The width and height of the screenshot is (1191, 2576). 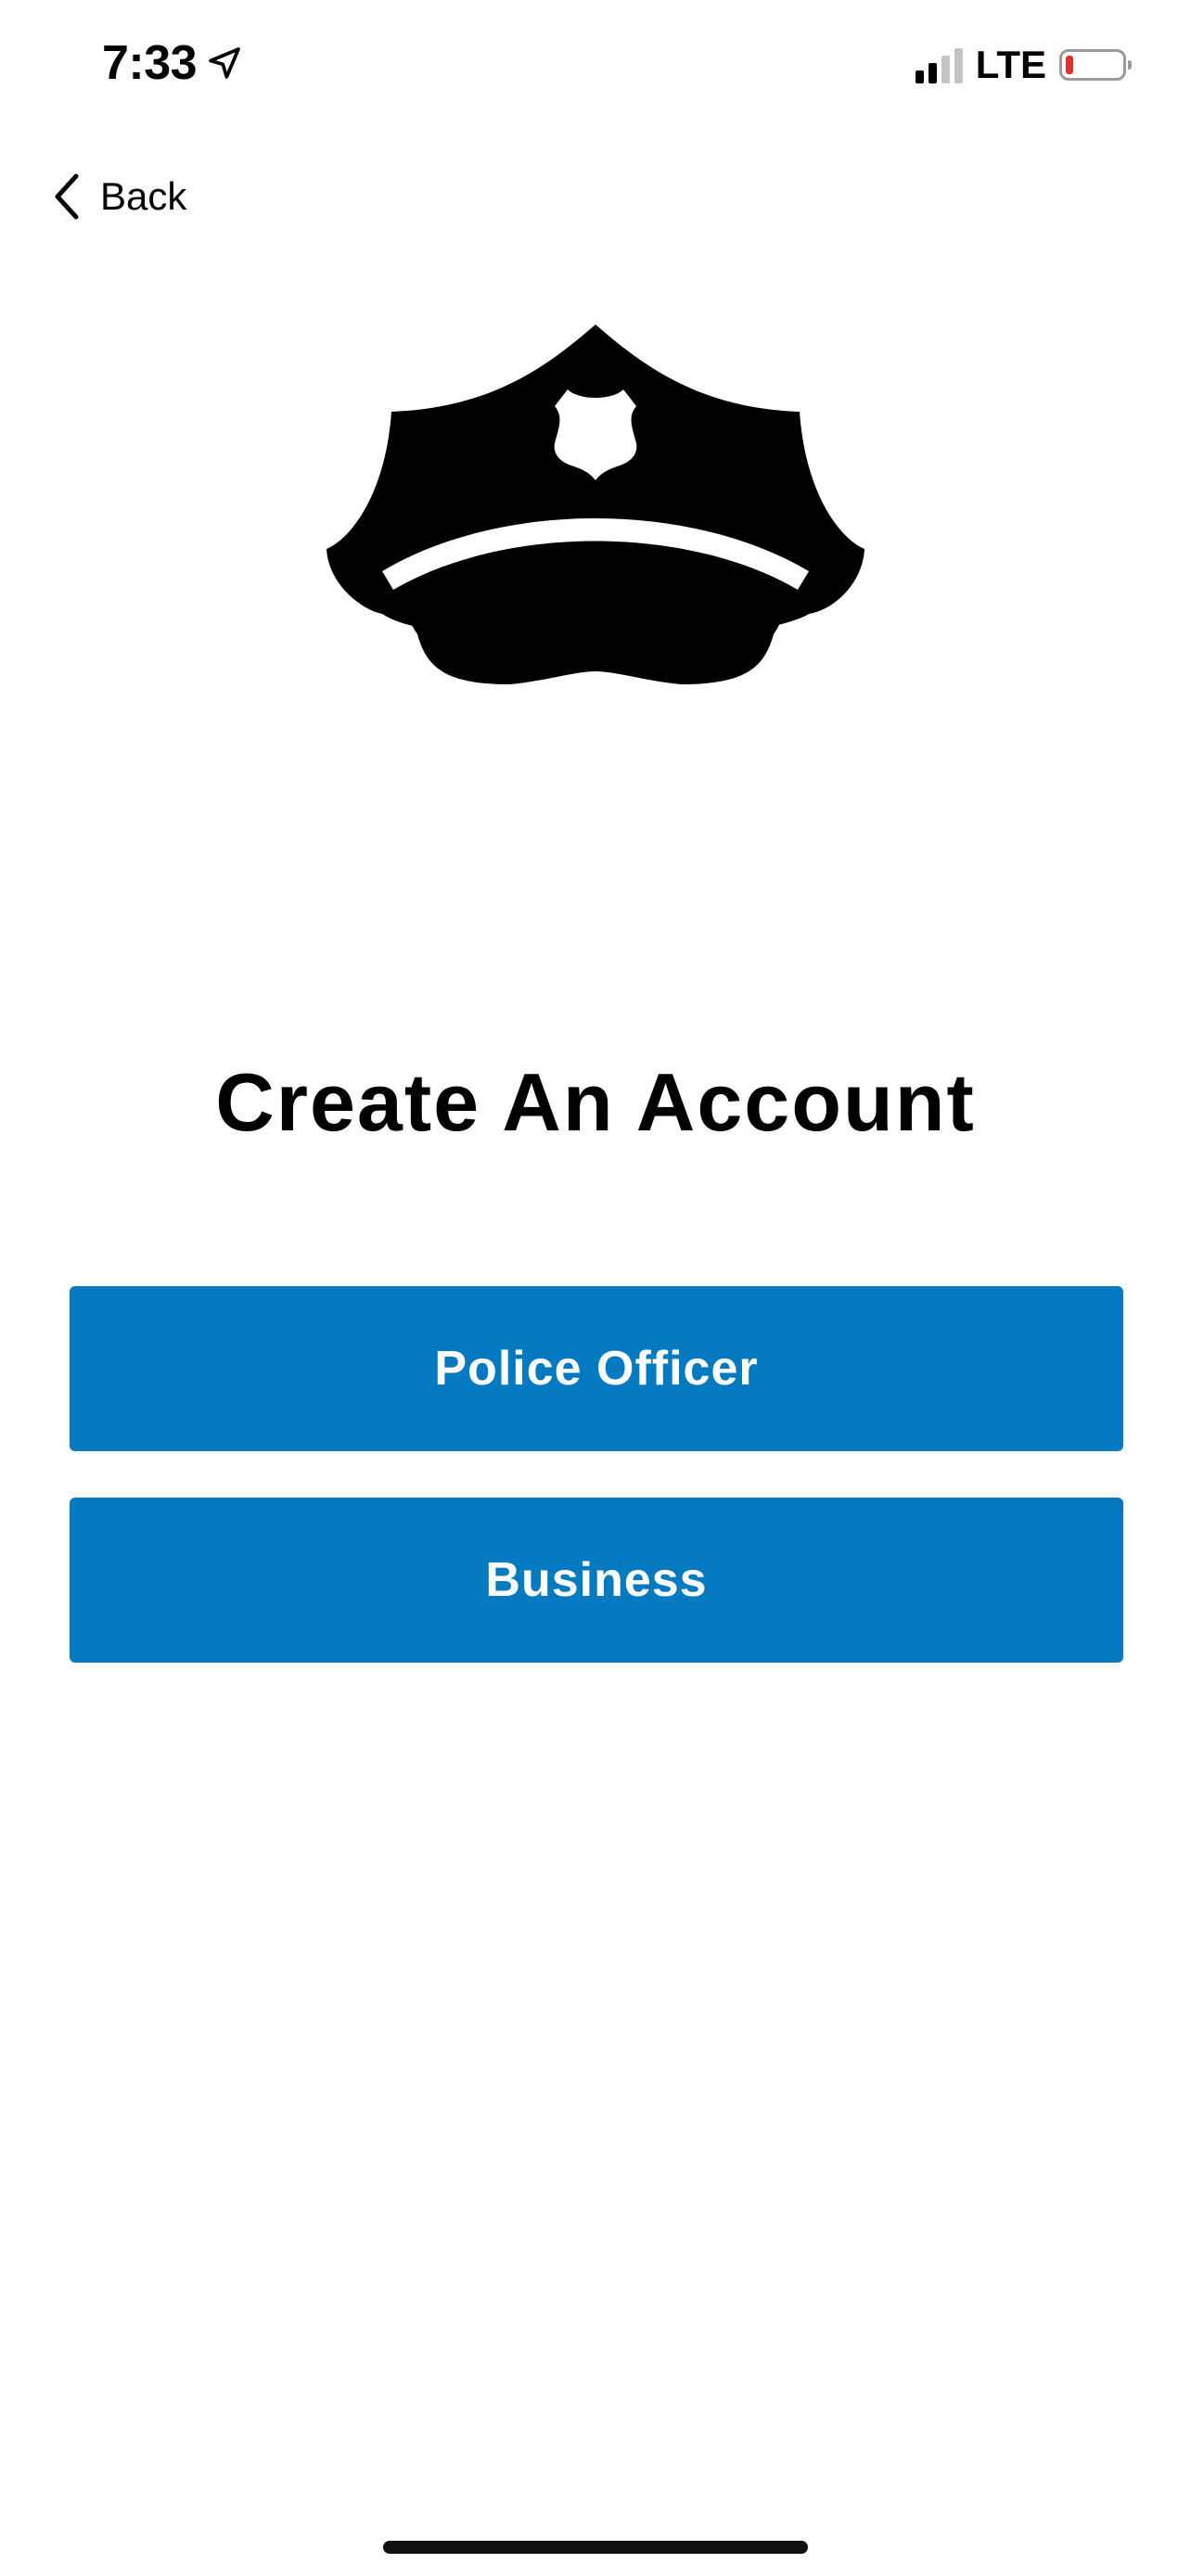 What do you see at coordinates (595, 505) in the screenshot?
I see `police-hat-icon` at bounding box center [595, 505].